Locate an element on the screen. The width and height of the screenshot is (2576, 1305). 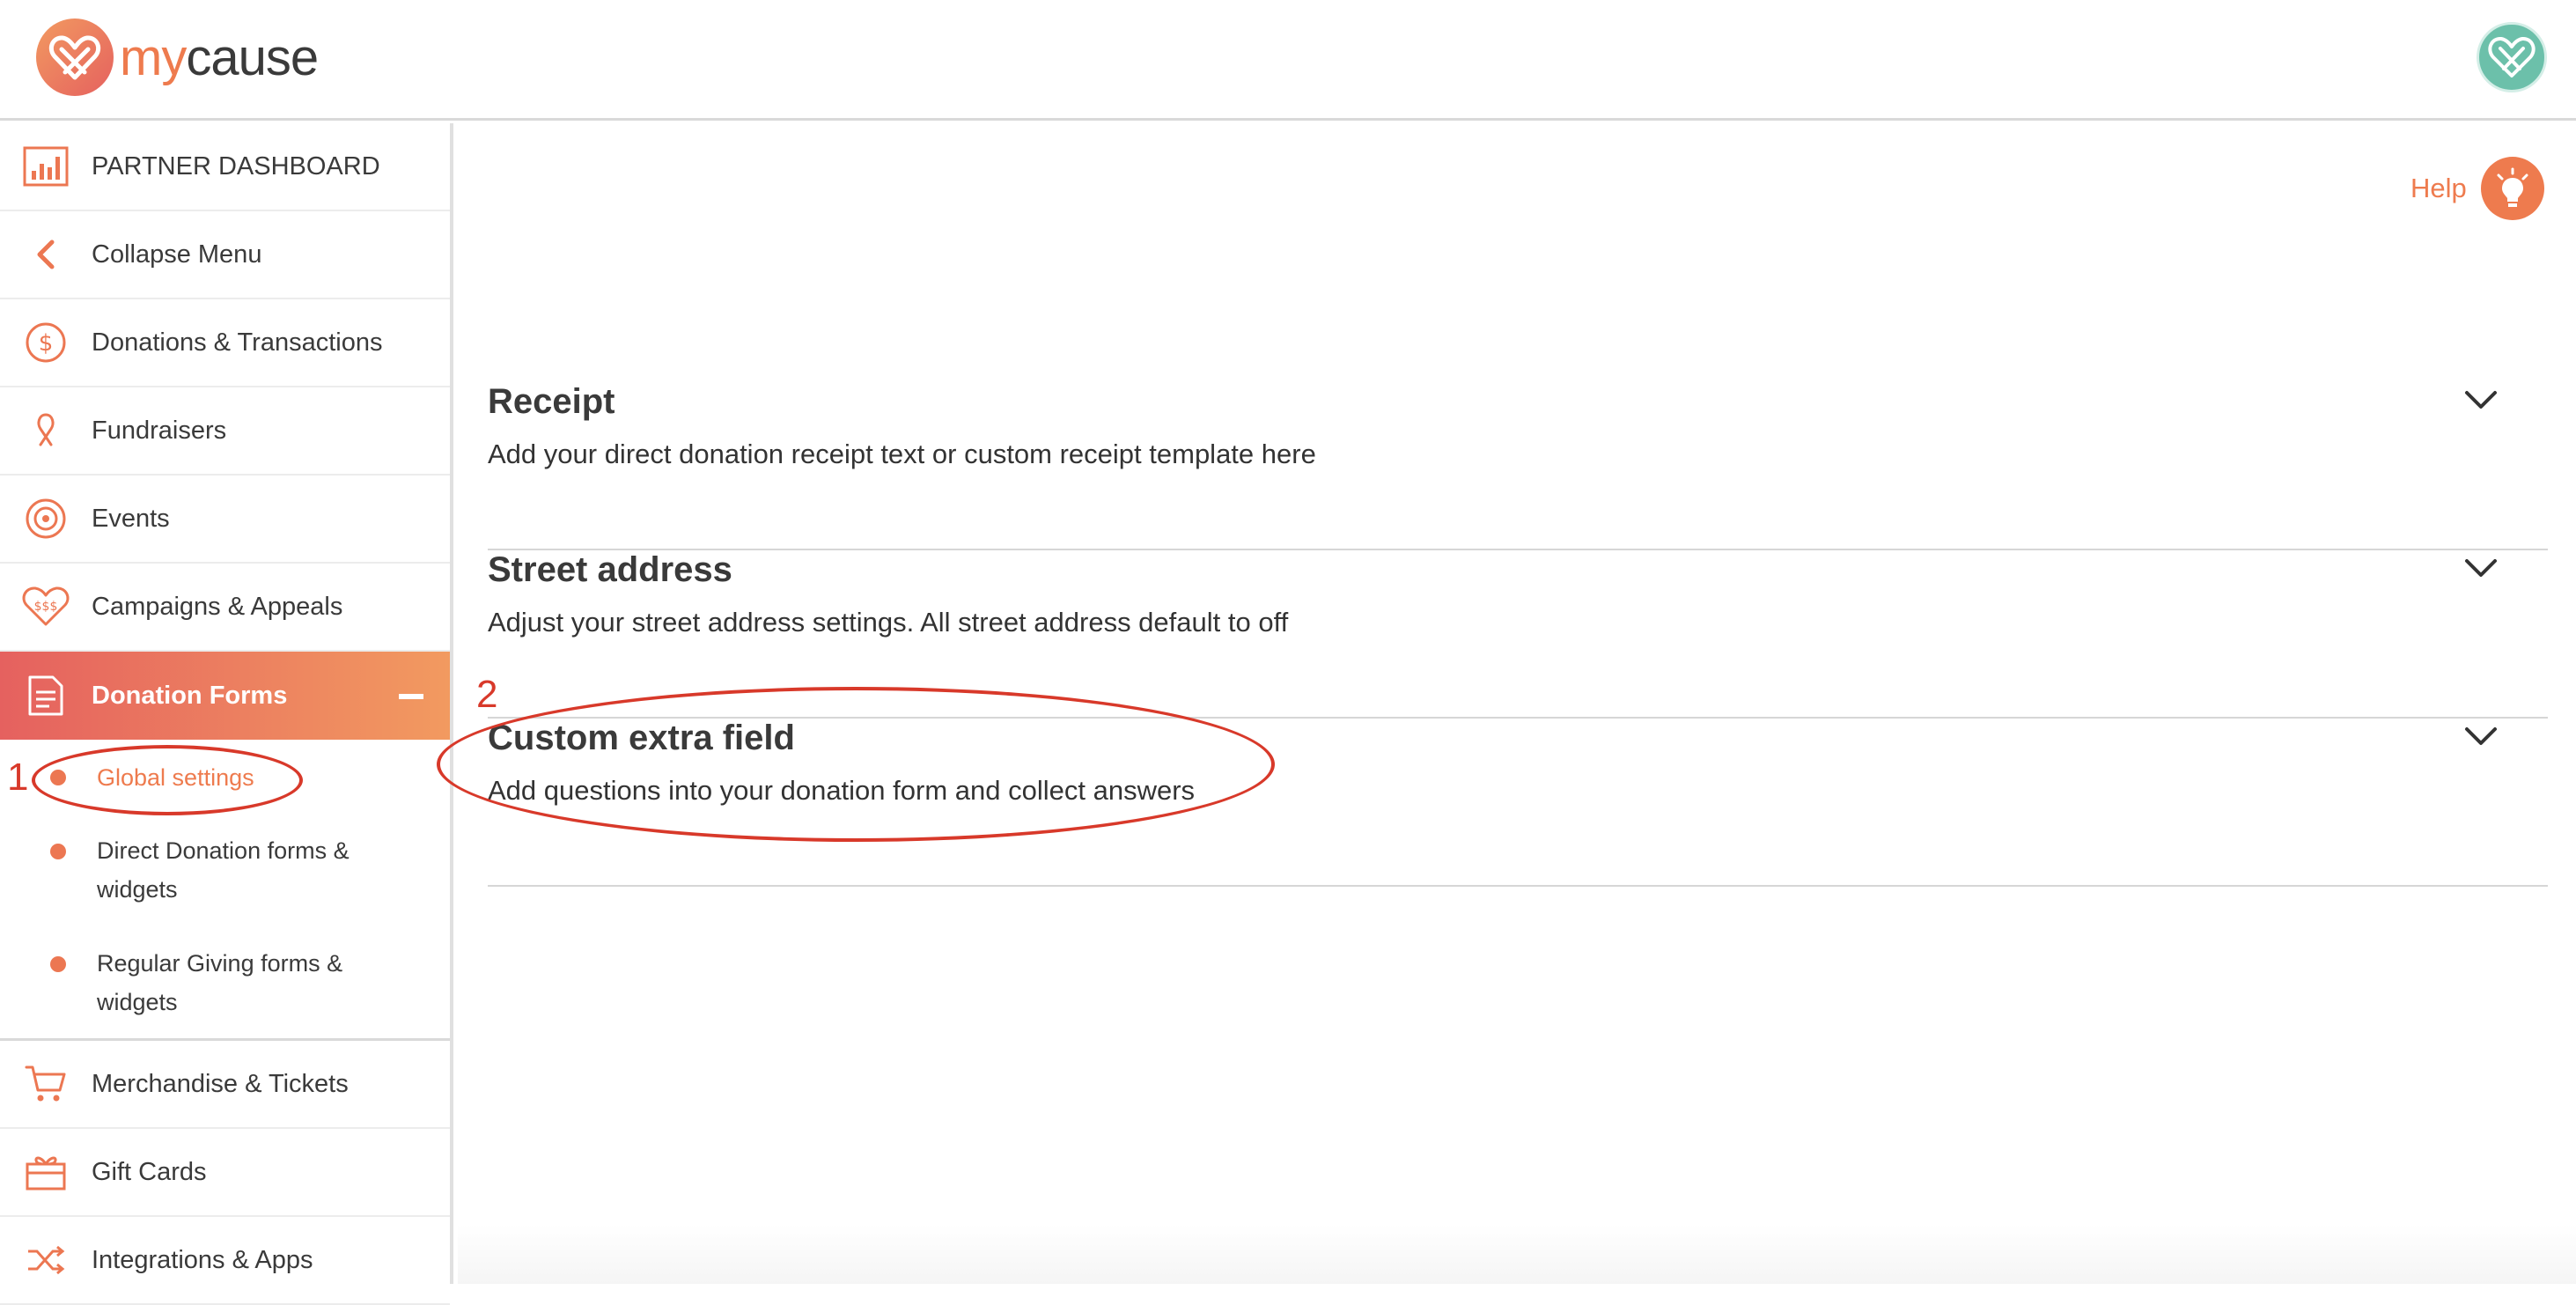
sidebar-item-label: Campaigns & Appeals is located at coordinates (218, 606).